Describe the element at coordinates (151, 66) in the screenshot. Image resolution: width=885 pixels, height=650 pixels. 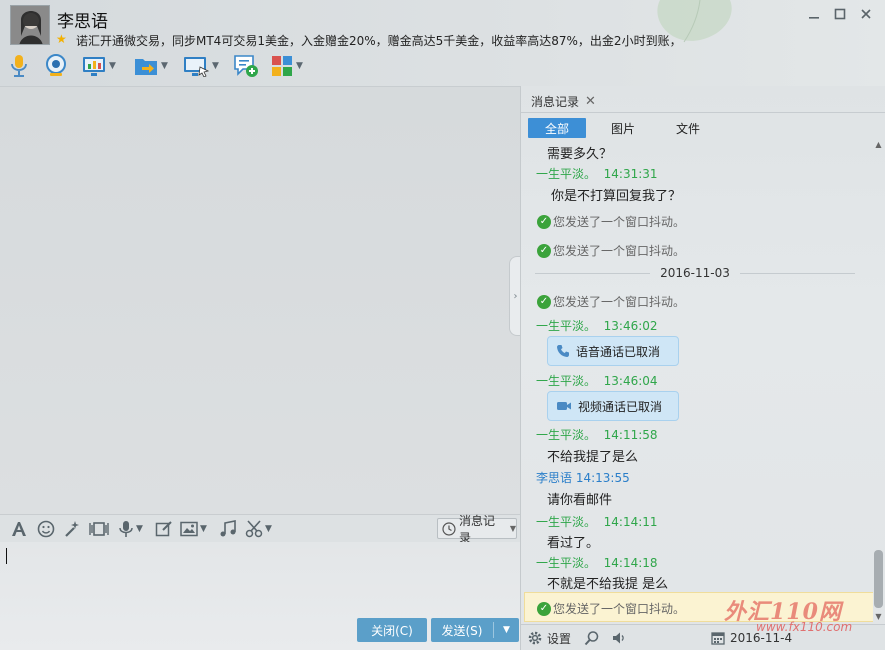
I see `file-transfer-icon: ▼` at that location.